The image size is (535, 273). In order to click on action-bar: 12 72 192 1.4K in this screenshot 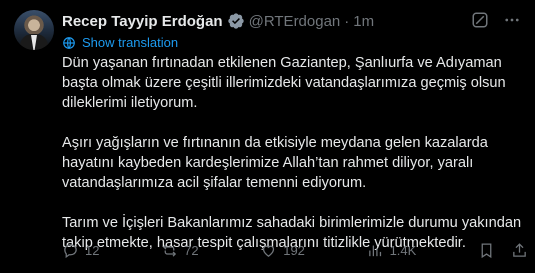, I will do `click(295, 250)`.